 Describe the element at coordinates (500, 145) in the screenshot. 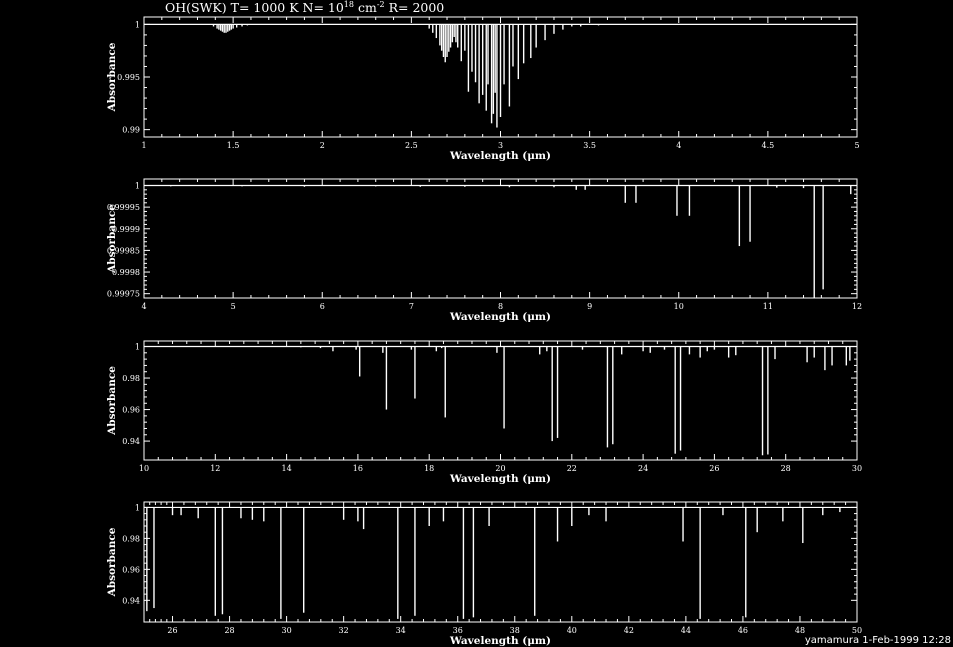

I see `x-tick-label: 3` at that location.